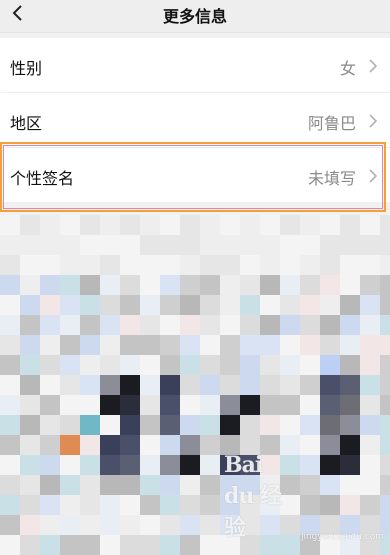  I want to click on watermark: Bai du 经验 jingyan.baidu.com, so click(304, 497).